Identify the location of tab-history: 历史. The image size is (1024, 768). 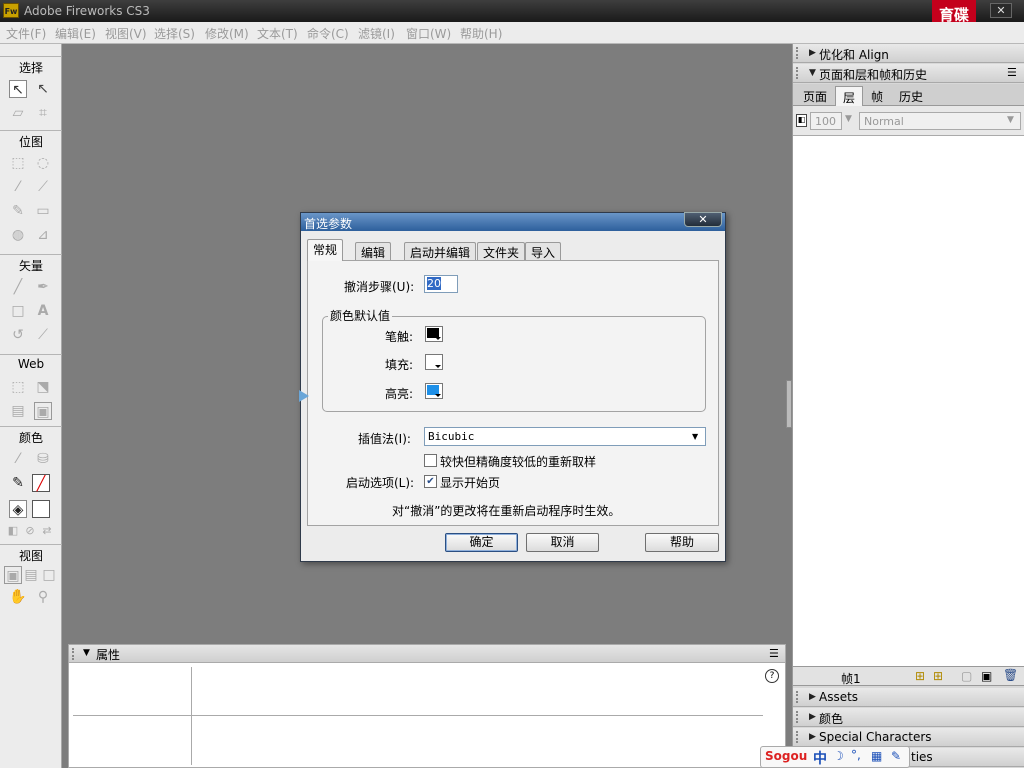
(911, 96).